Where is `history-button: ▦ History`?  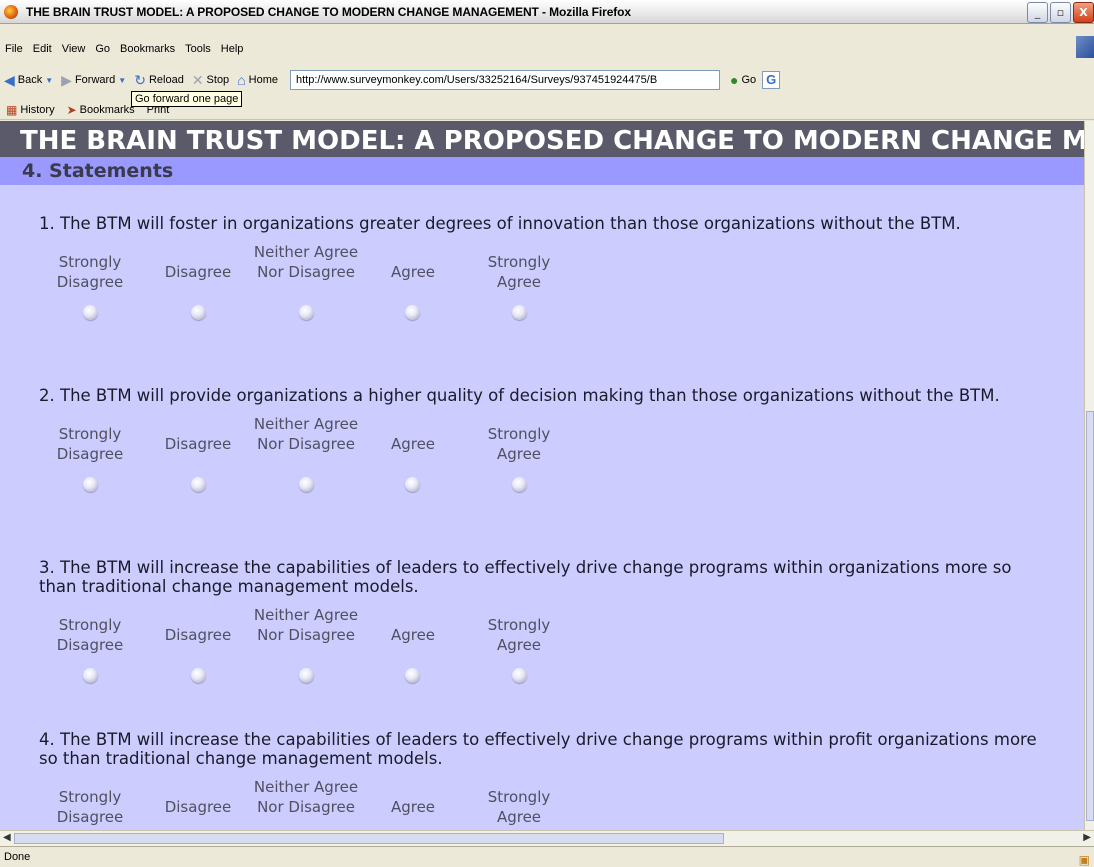 history-button: ▦ History is located at coordinates (30, 110).